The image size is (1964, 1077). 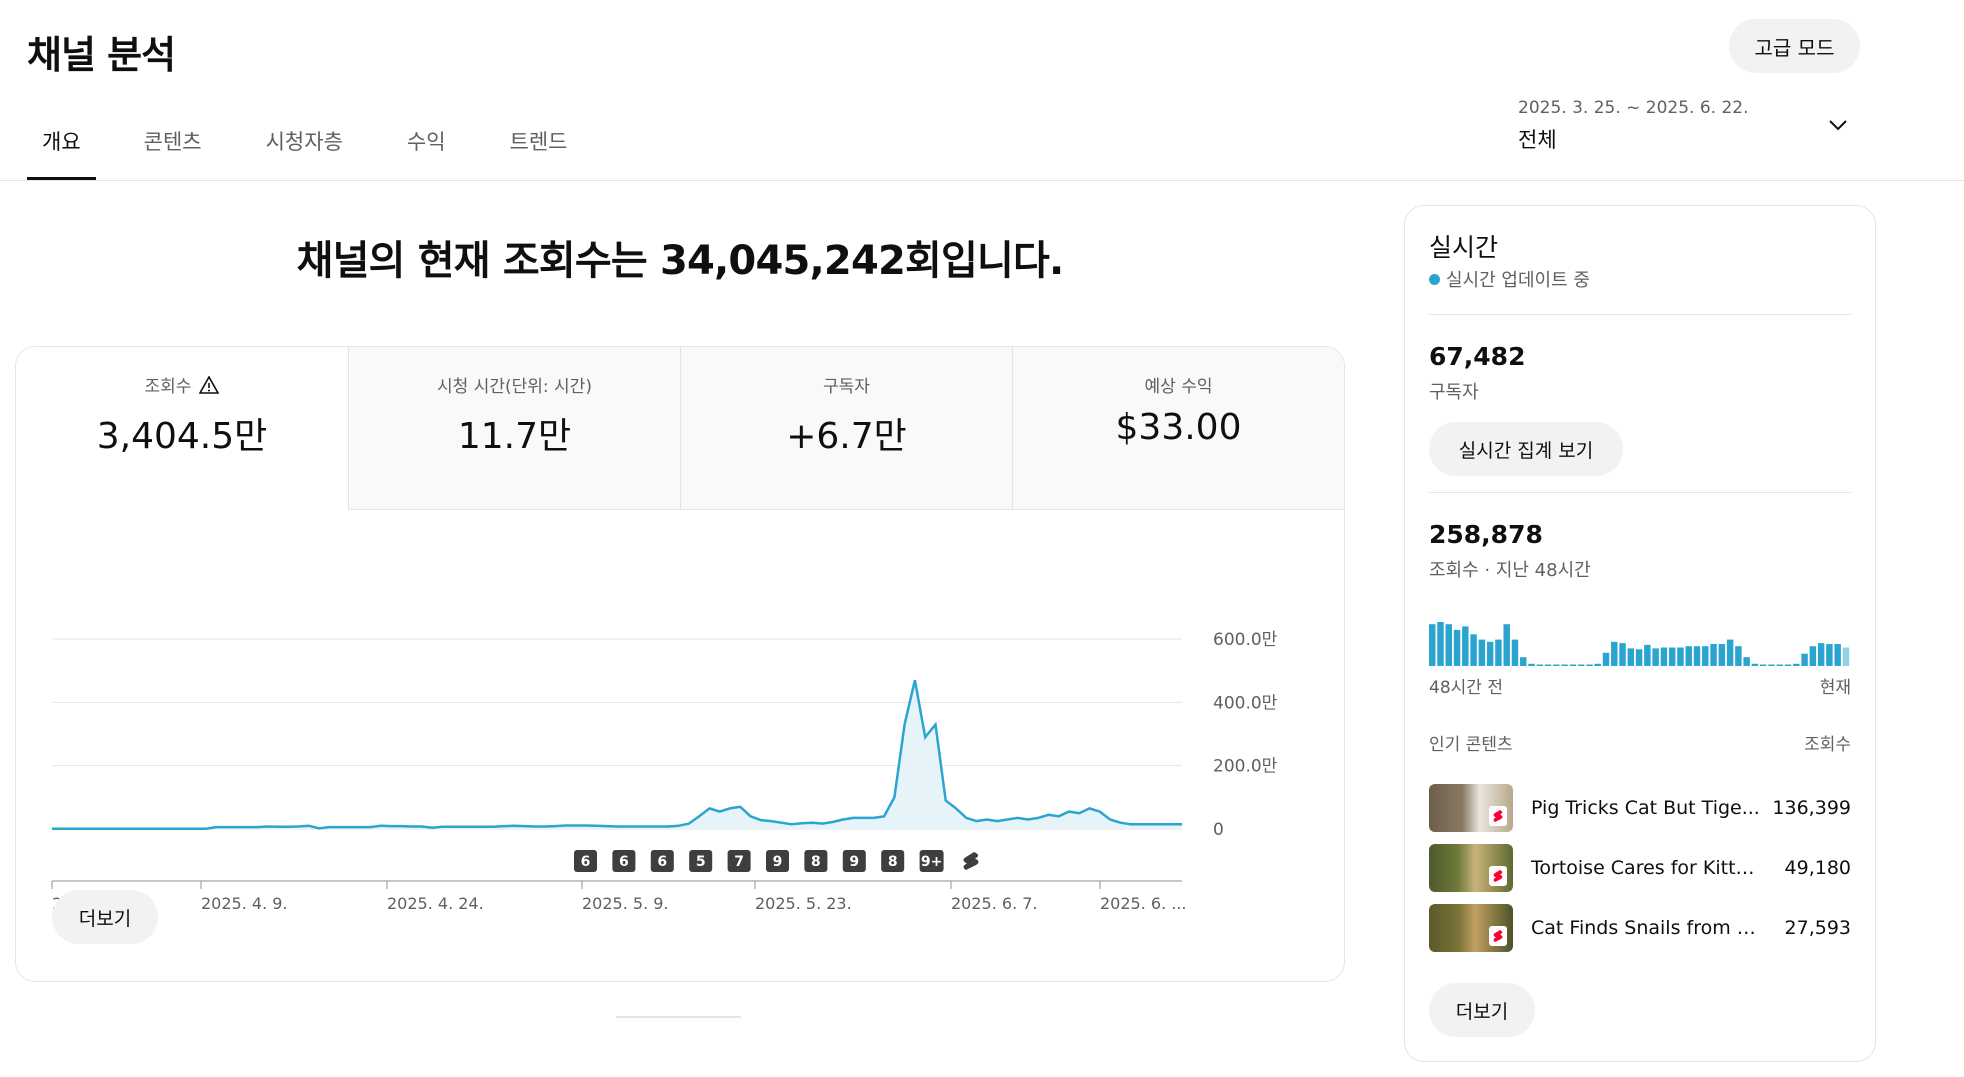 I want to click on svg-text: 7, so click(x=739, y=862).